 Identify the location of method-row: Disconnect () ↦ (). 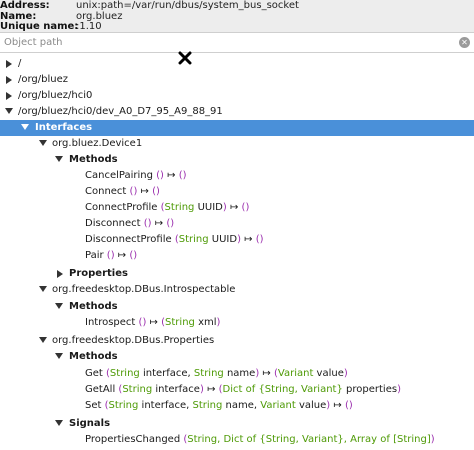
(237, 224).